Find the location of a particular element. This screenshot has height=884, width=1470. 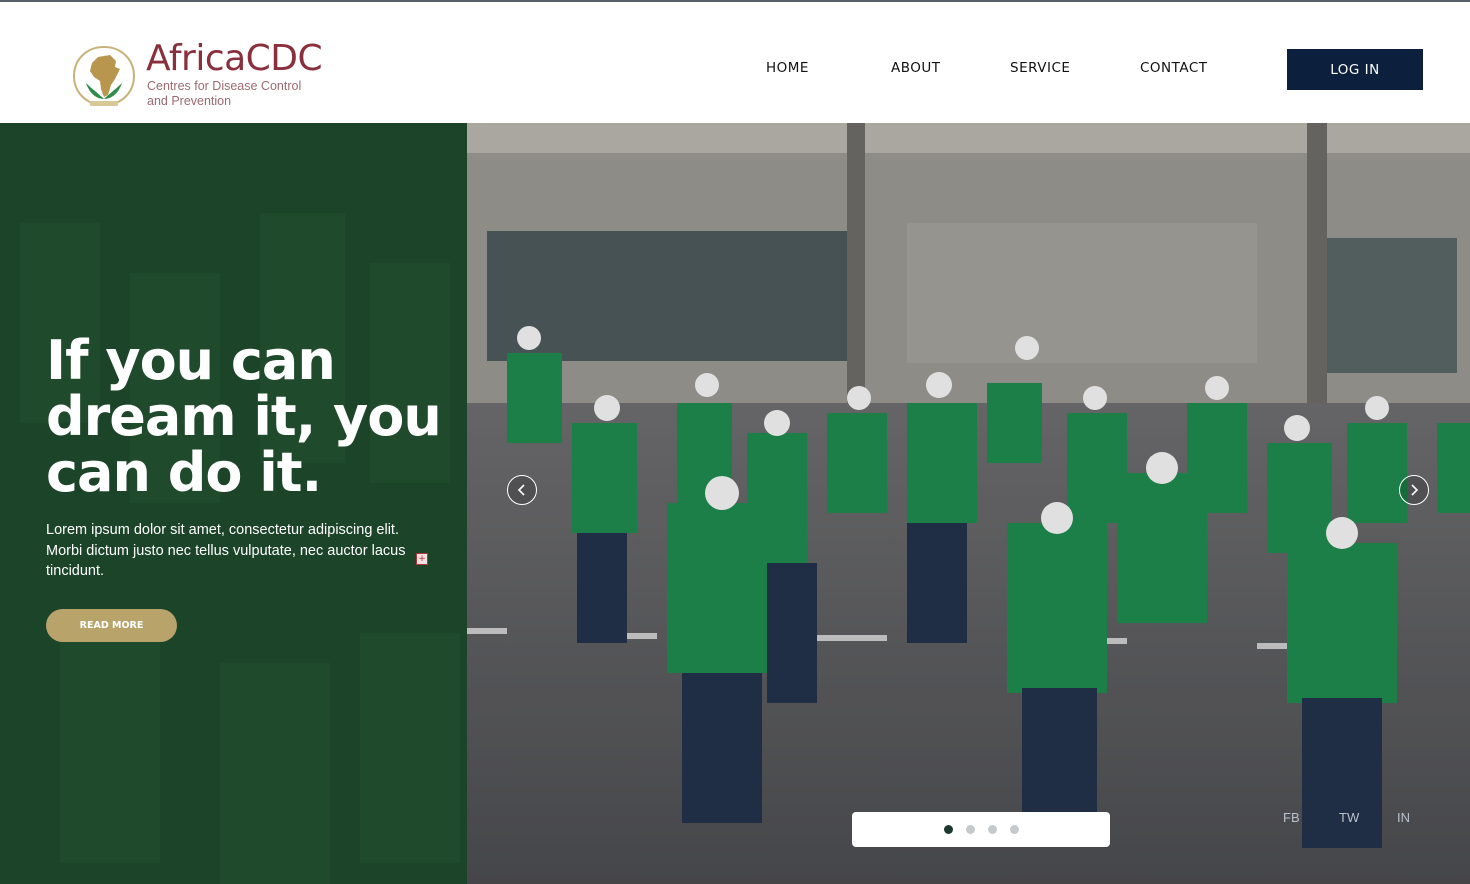

brand-wordmark: AfricaCDC is located at coordinates (234, 58).